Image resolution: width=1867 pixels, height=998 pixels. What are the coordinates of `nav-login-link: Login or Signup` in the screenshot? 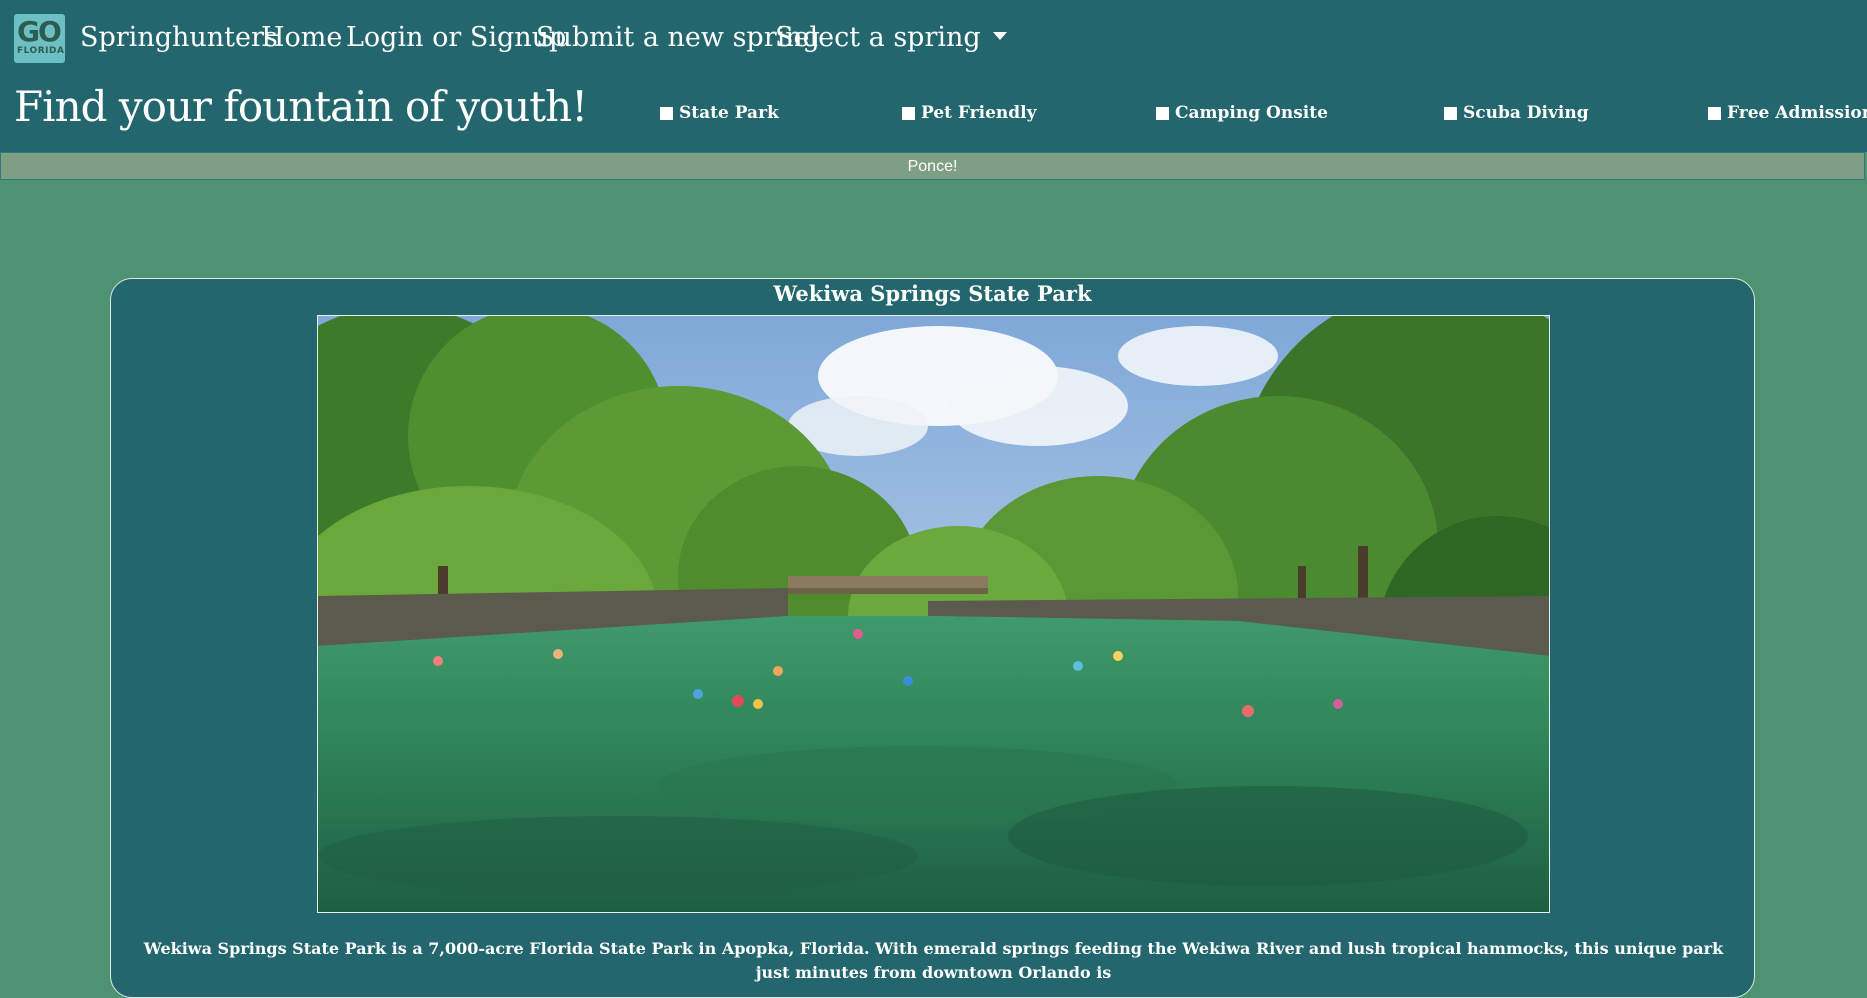 It's located at (456, 38).